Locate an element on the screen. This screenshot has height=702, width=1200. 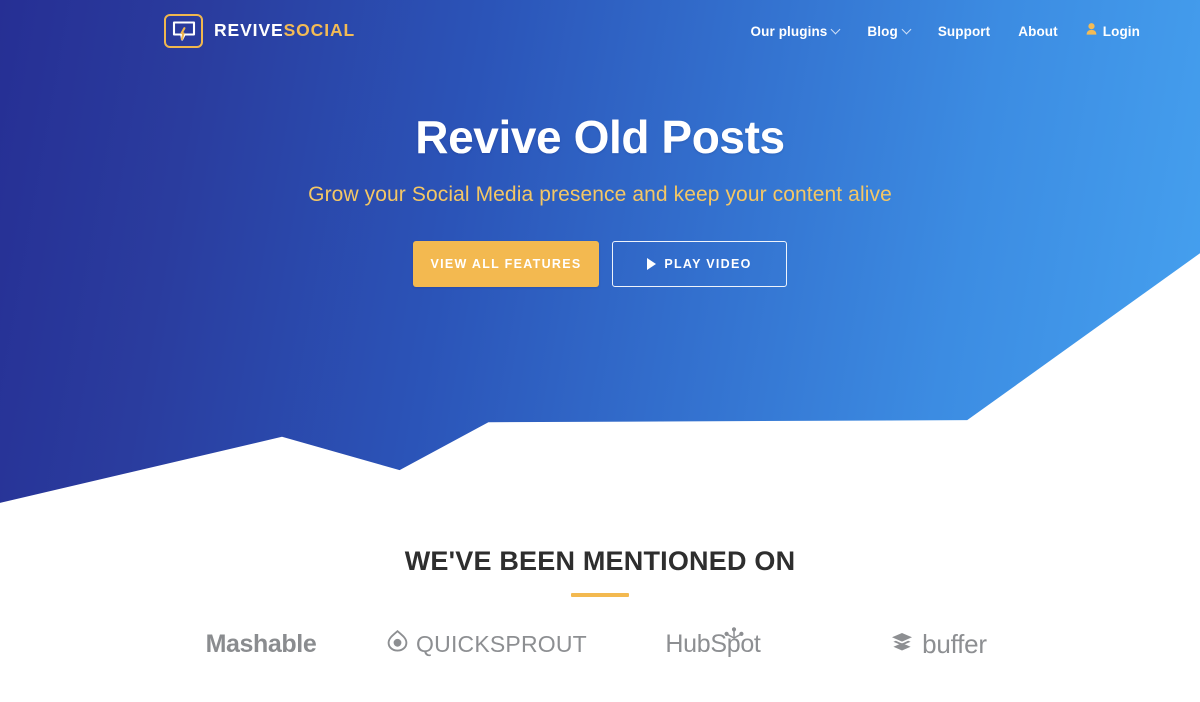
speech-bubble-bolt-icon is located at coordinates (183, 31).